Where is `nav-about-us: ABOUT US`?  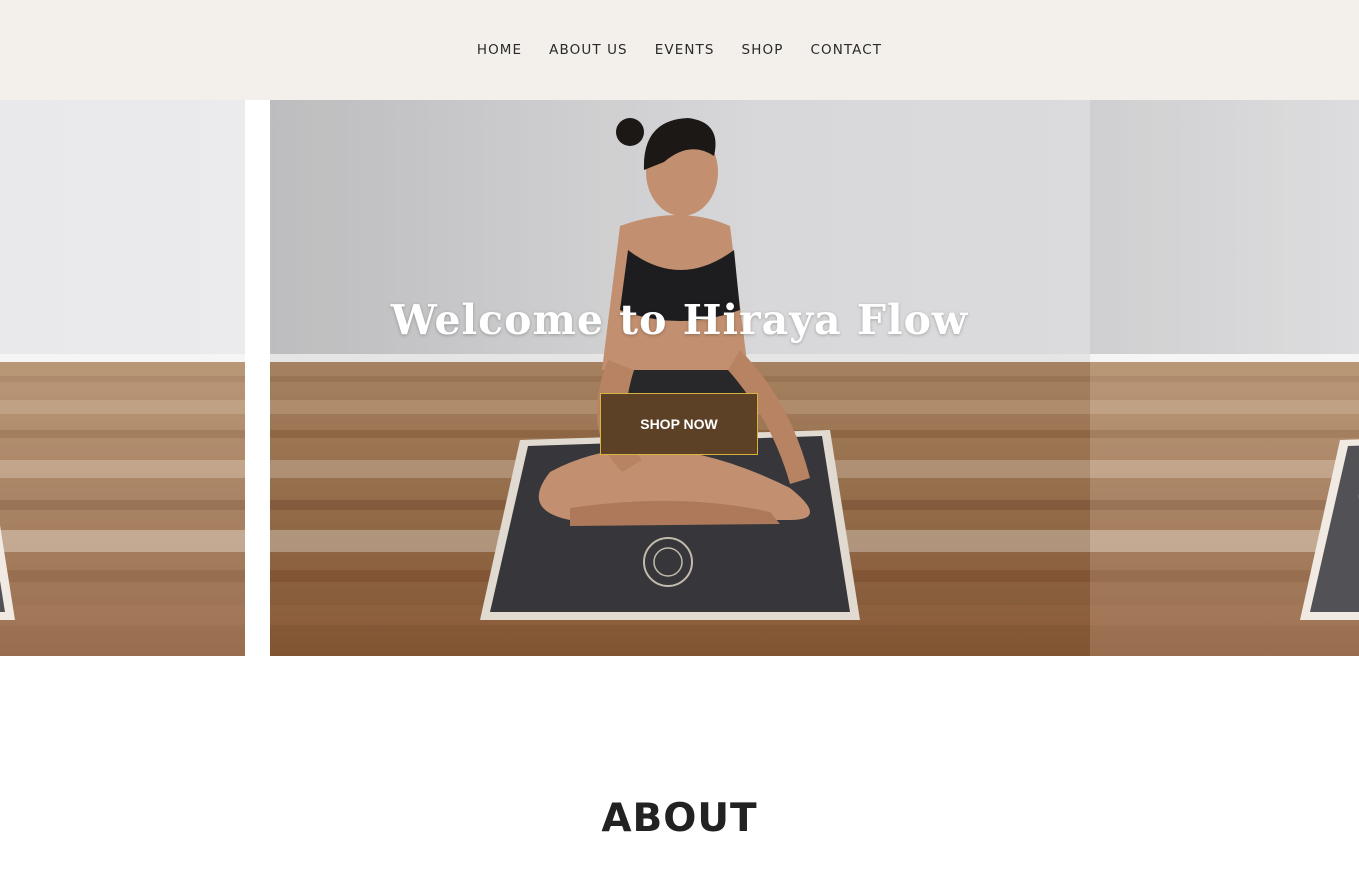 nav-about-us: ABOUT US is located at coordinates (588, 50).